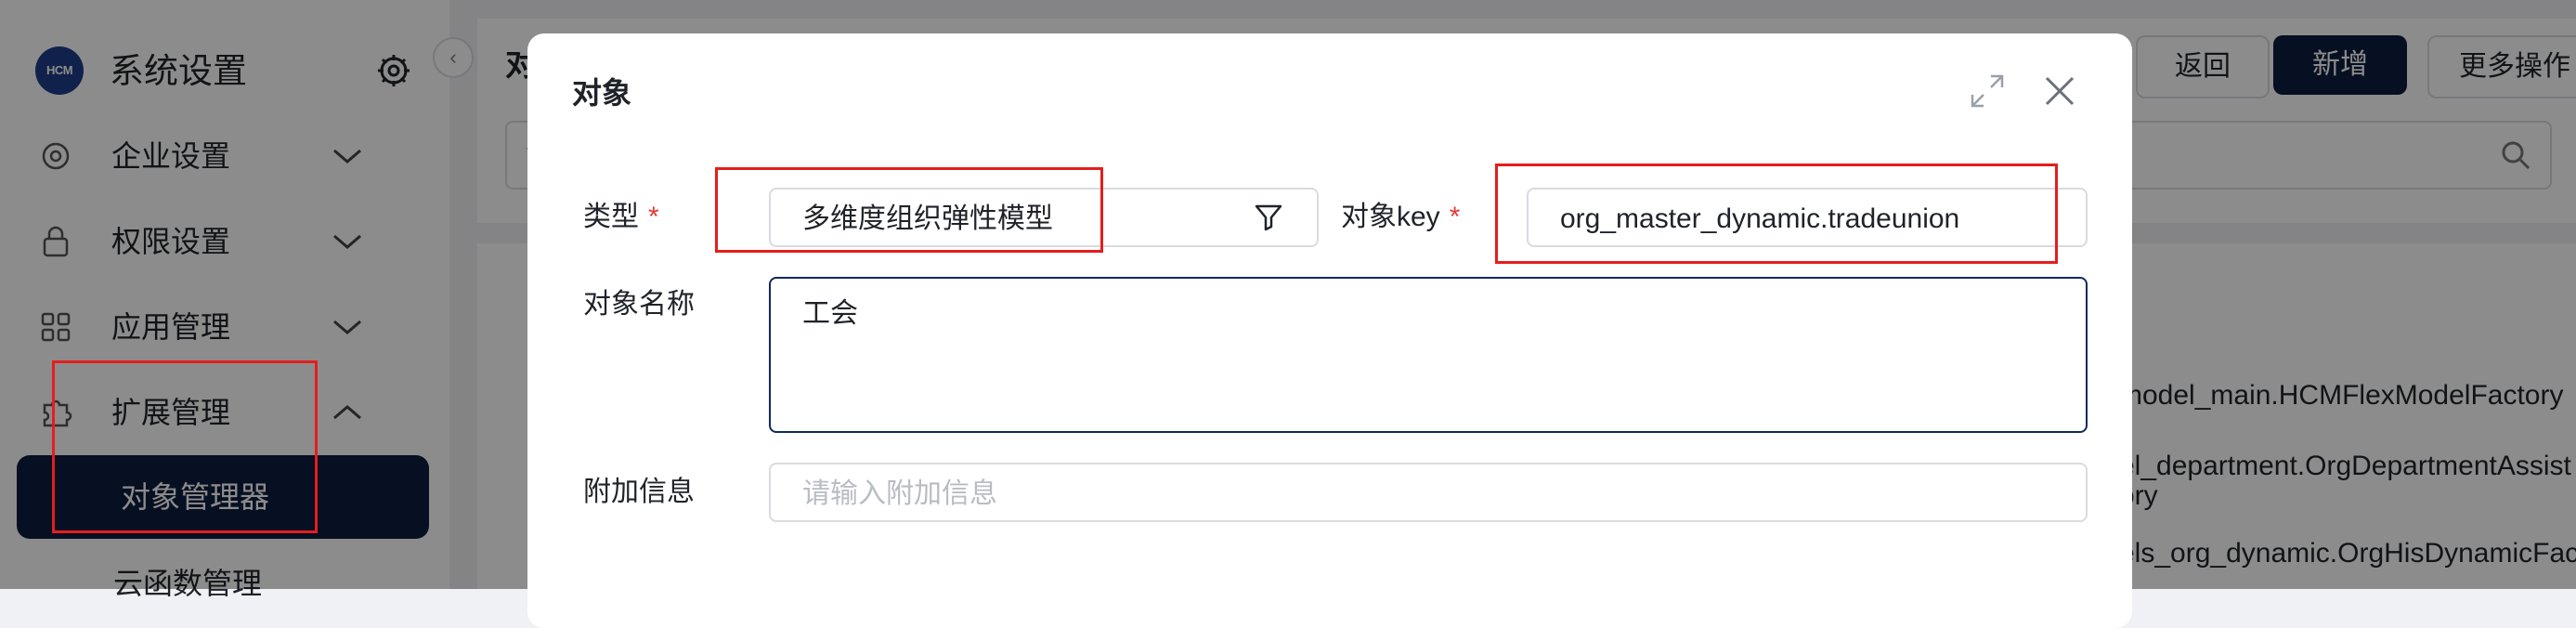  I want to click on type-label: 类型 *, so click(621, 217).